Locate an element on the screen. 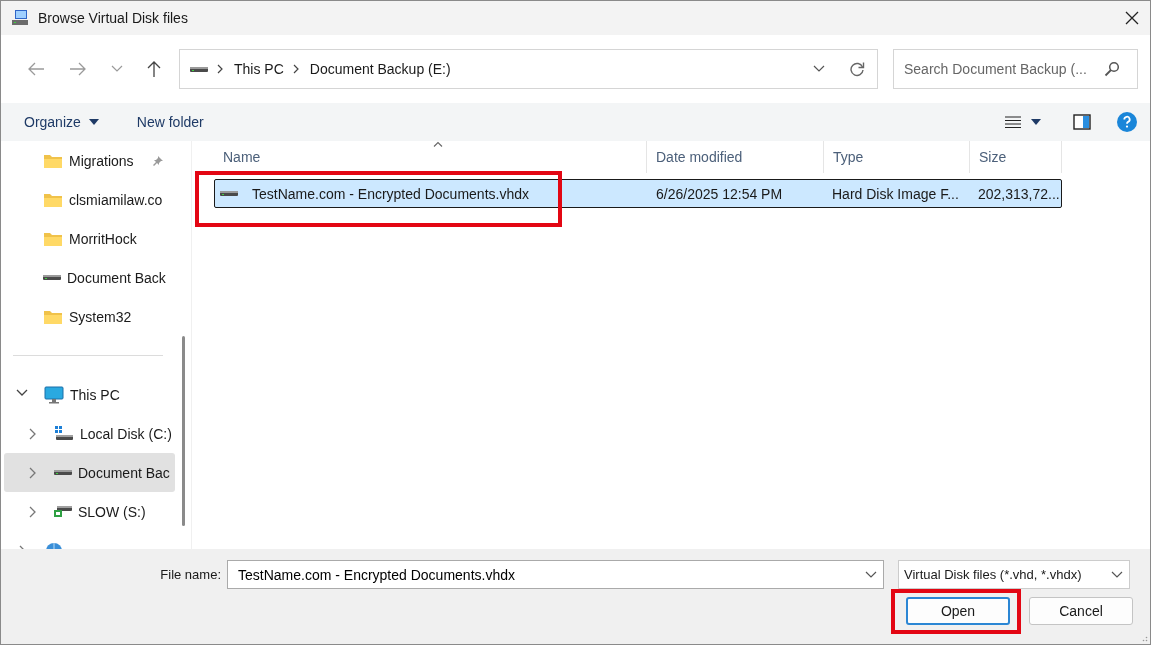  list-view-icon is located at coordinates (1013, 122).